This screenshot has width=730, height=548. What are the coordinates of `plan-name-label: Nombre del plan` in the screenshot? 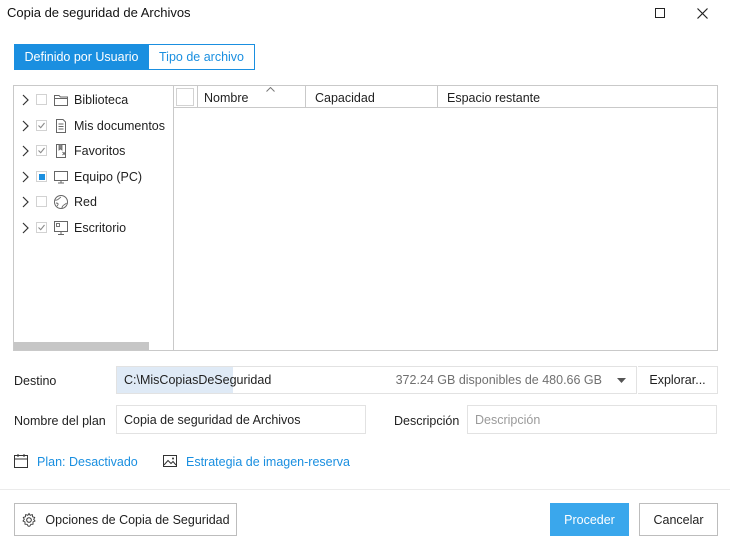 It's located at (60, 421).